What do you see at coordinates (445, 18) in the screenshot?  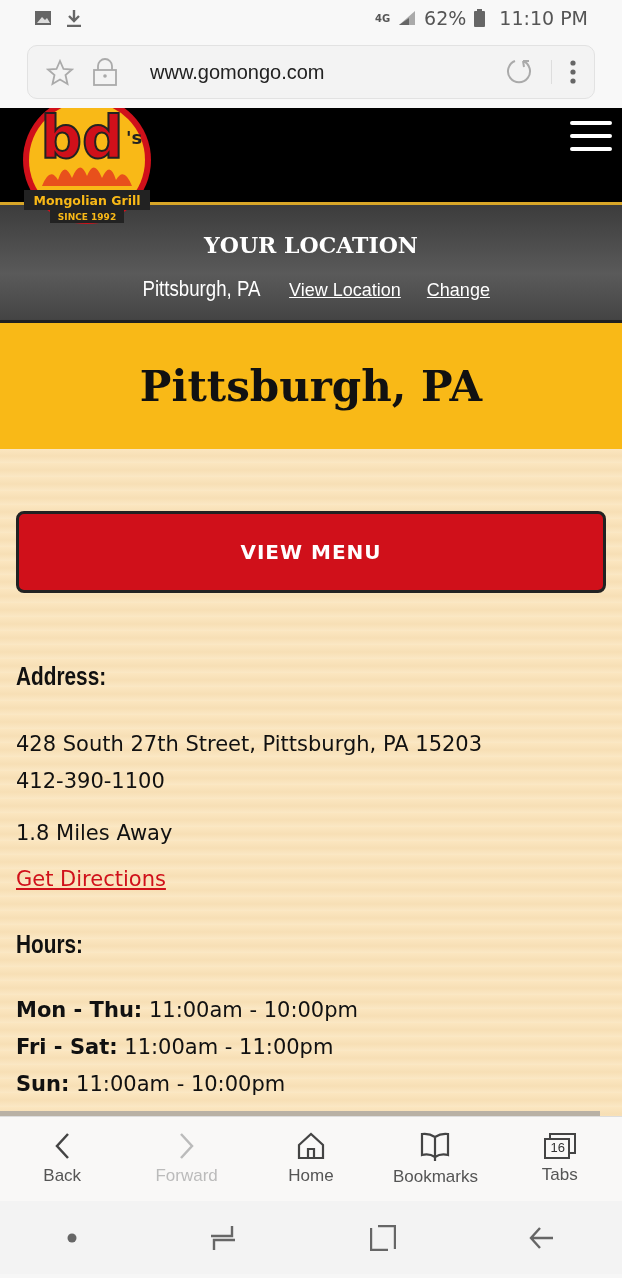 I see `battery-percent: 62%` at bounding box center [445, 18].